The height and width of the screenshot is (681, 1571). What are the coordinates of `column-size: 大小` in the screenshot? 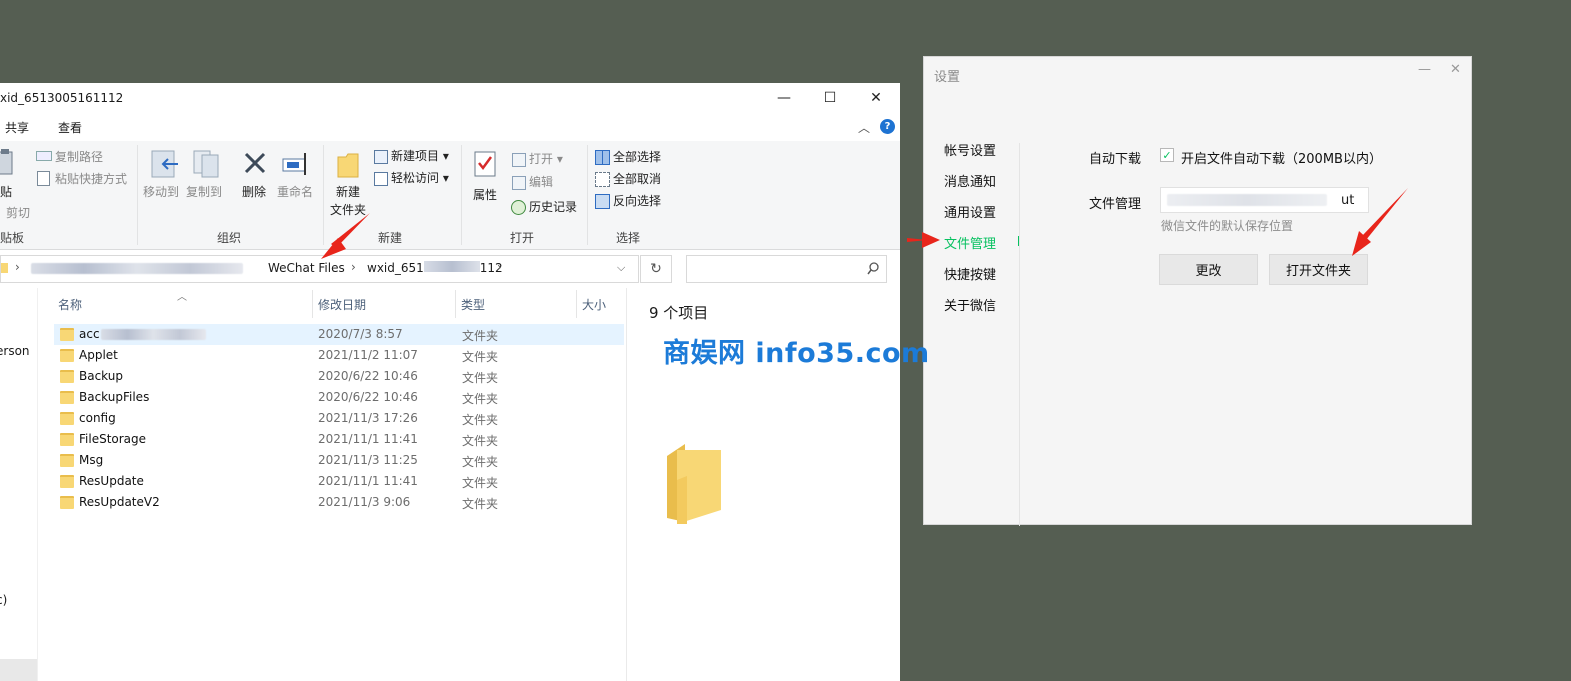 It's located at (594, 304).